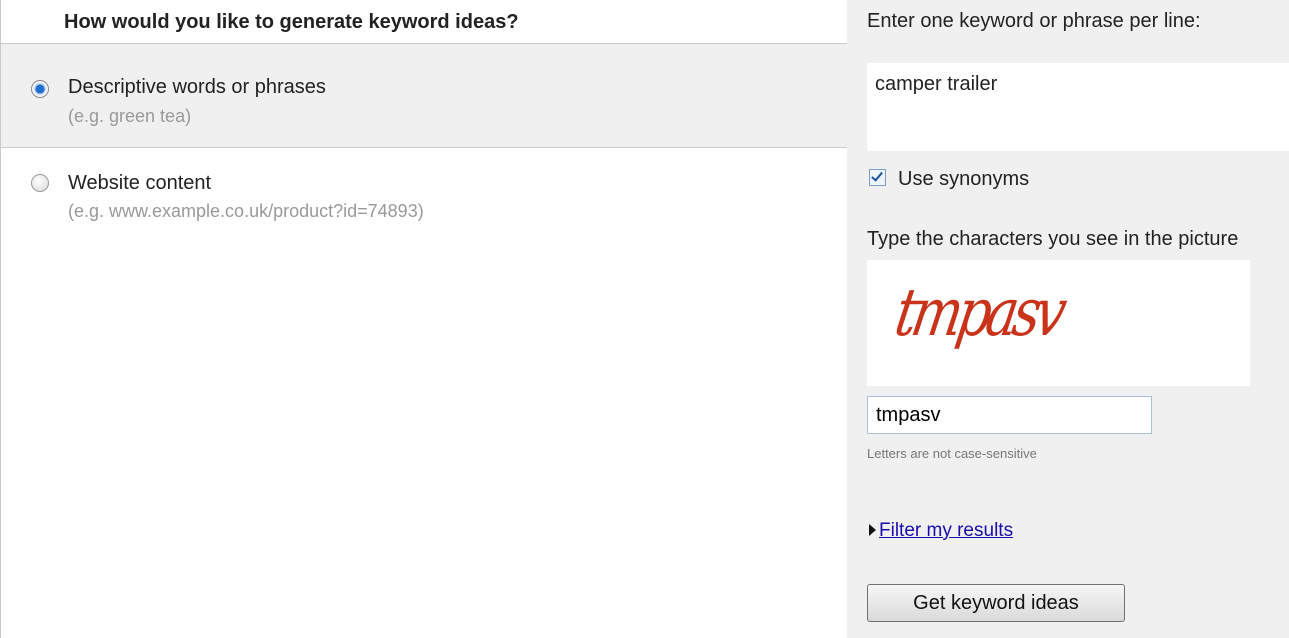 The width and height of the screenshot is (1289, 638). Describe the element at coordinates (872, 530) in the screenshot. I see `expand-triangle-icon` at that location.